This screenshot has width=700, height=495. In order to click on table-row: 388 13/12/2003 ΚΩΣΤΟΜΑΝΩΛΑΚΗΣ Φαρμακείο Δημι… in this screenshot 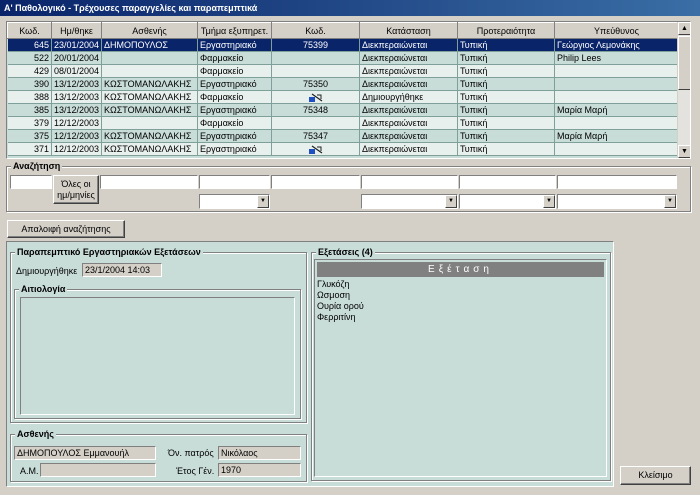, I will do `click(342, 97)`.